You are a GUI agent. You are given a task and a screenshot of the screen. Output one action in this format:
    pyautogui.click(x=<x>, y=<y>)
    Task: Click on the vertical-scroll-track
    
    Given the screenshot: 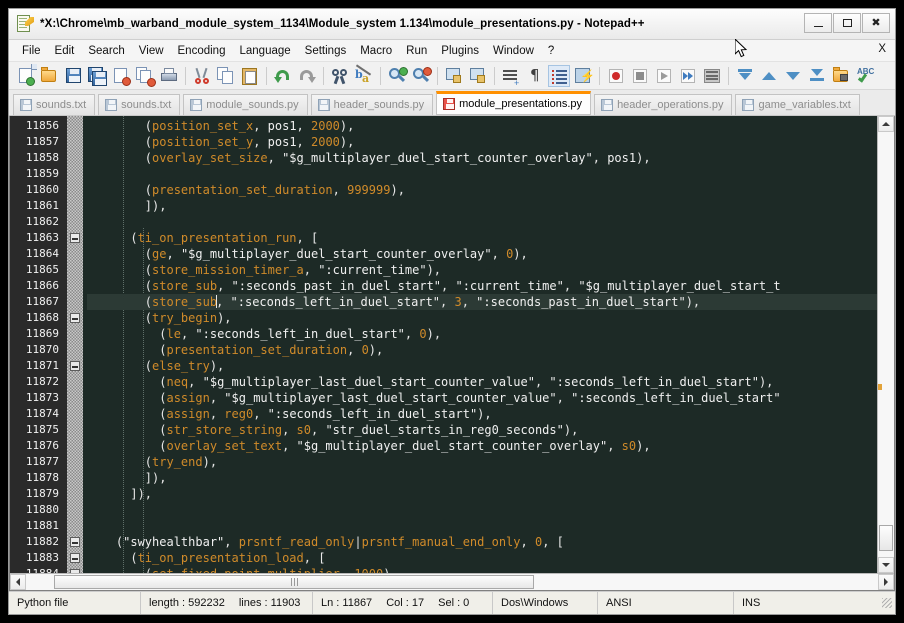 What is the action you would take?
    pyautogui.click(x=886, y=344)
    